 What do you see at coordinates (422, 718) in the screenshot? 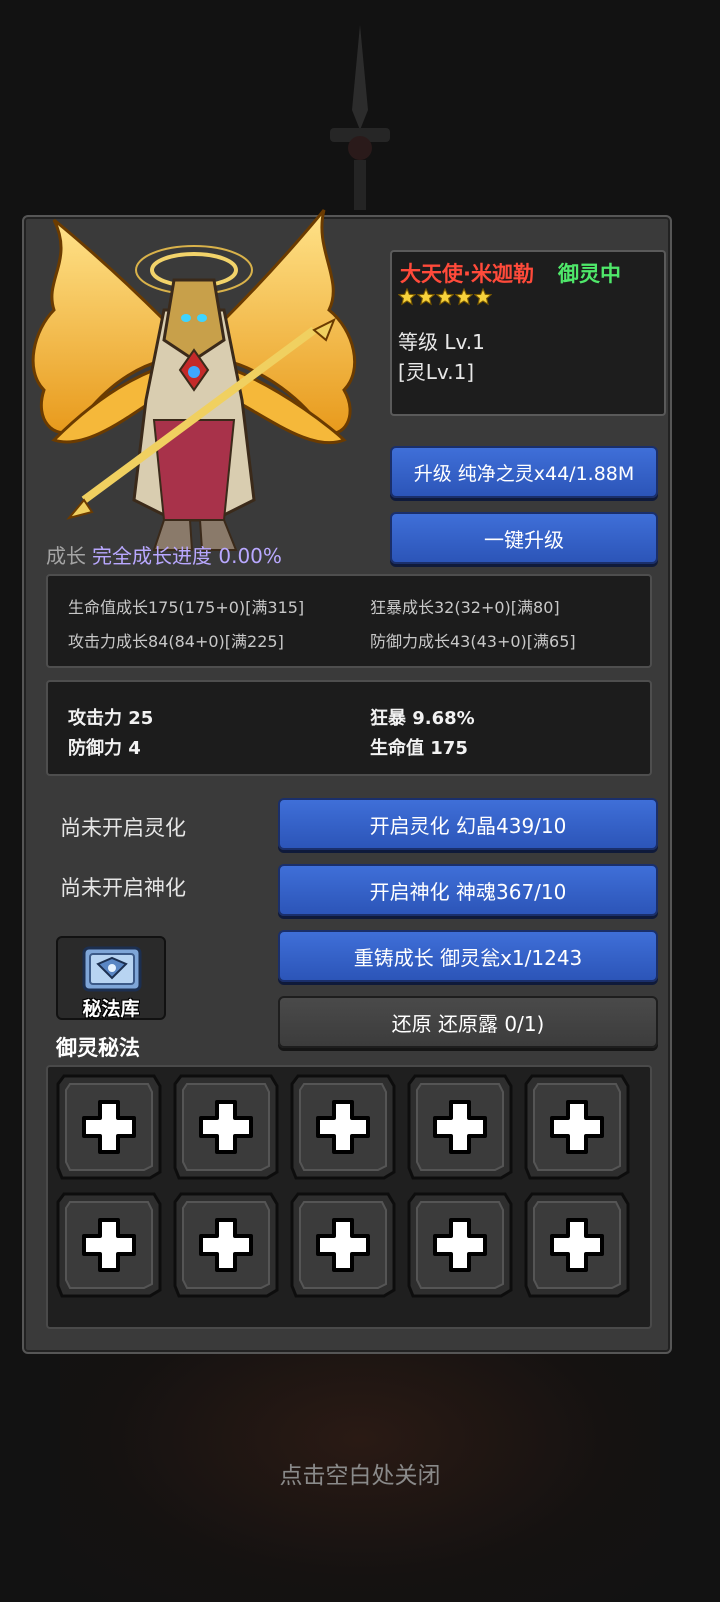
I see `rage-stat: 狂暴 9.68%` at bounding box center [422, 718].